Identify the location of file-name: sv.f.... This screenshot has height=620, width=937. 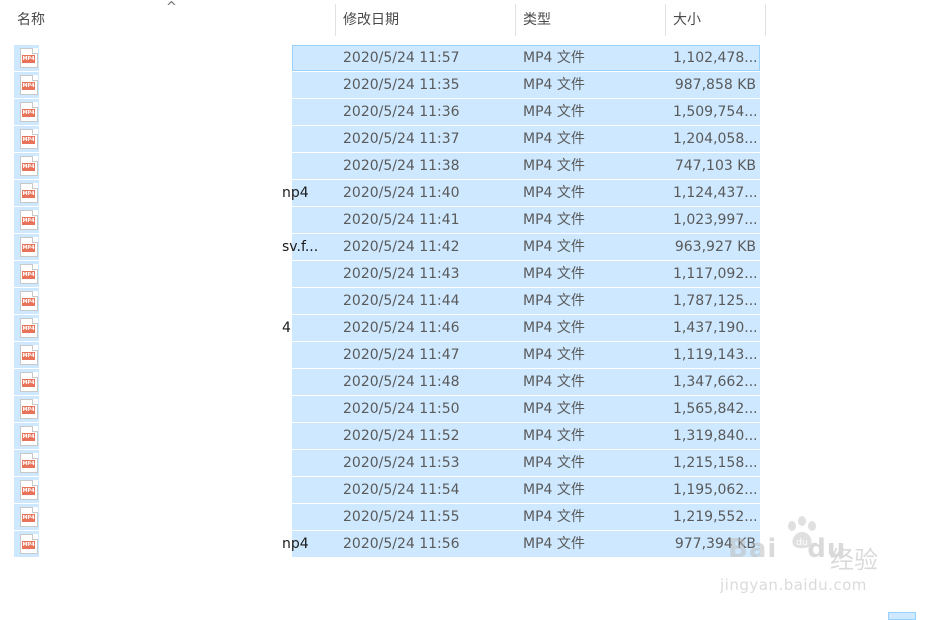
(300, 247).